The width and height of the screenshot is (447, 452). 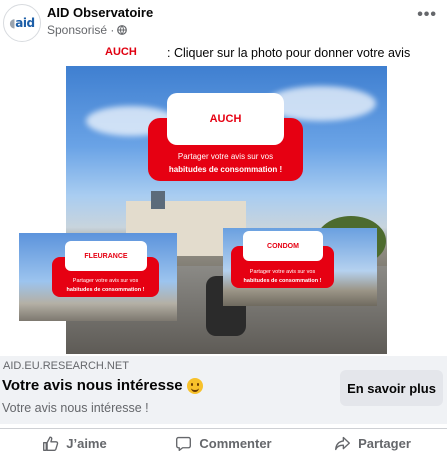 I want to click on page-avatar: ◖aid, so click(x=22, y=23).